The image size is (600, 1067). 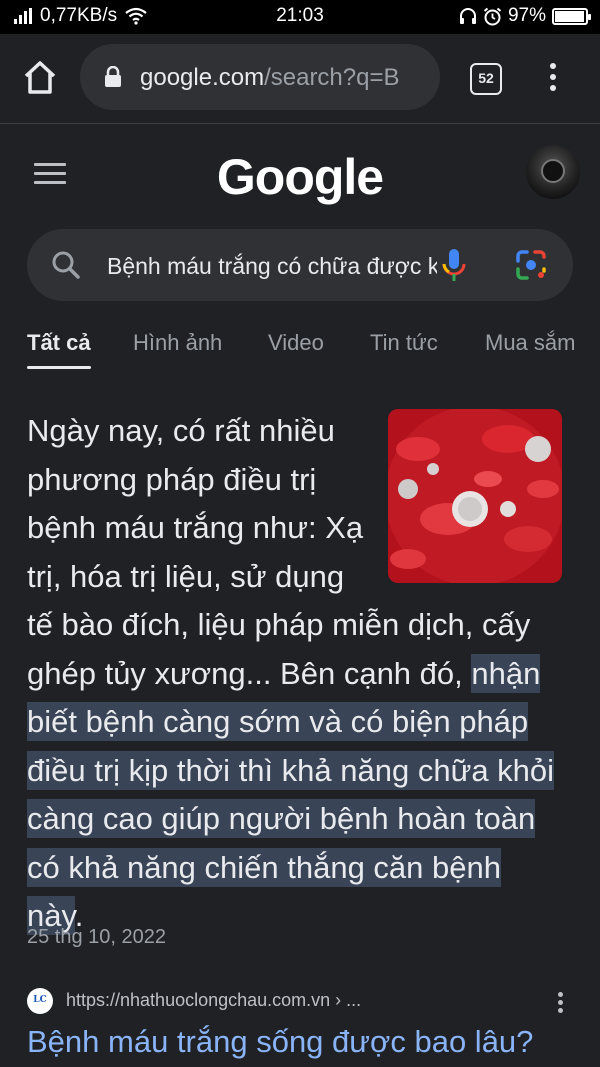 I want to click on avatar, so click(x=553, y=172).